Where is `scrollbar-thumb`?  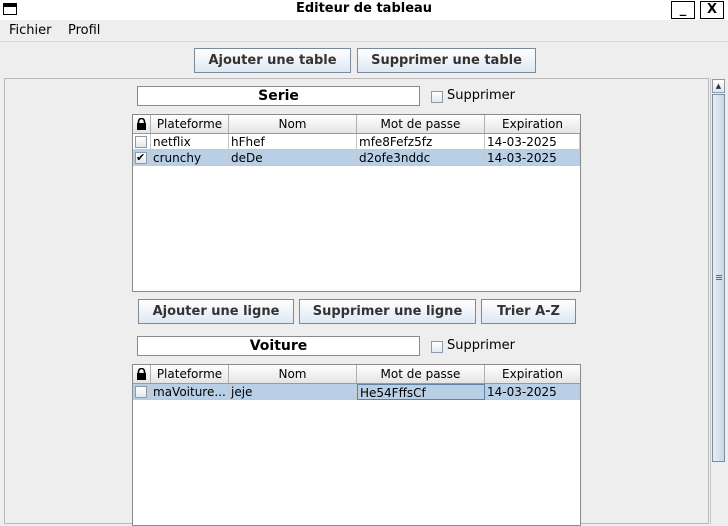
scrollbar-thumb is located at coordinates (718, 278).